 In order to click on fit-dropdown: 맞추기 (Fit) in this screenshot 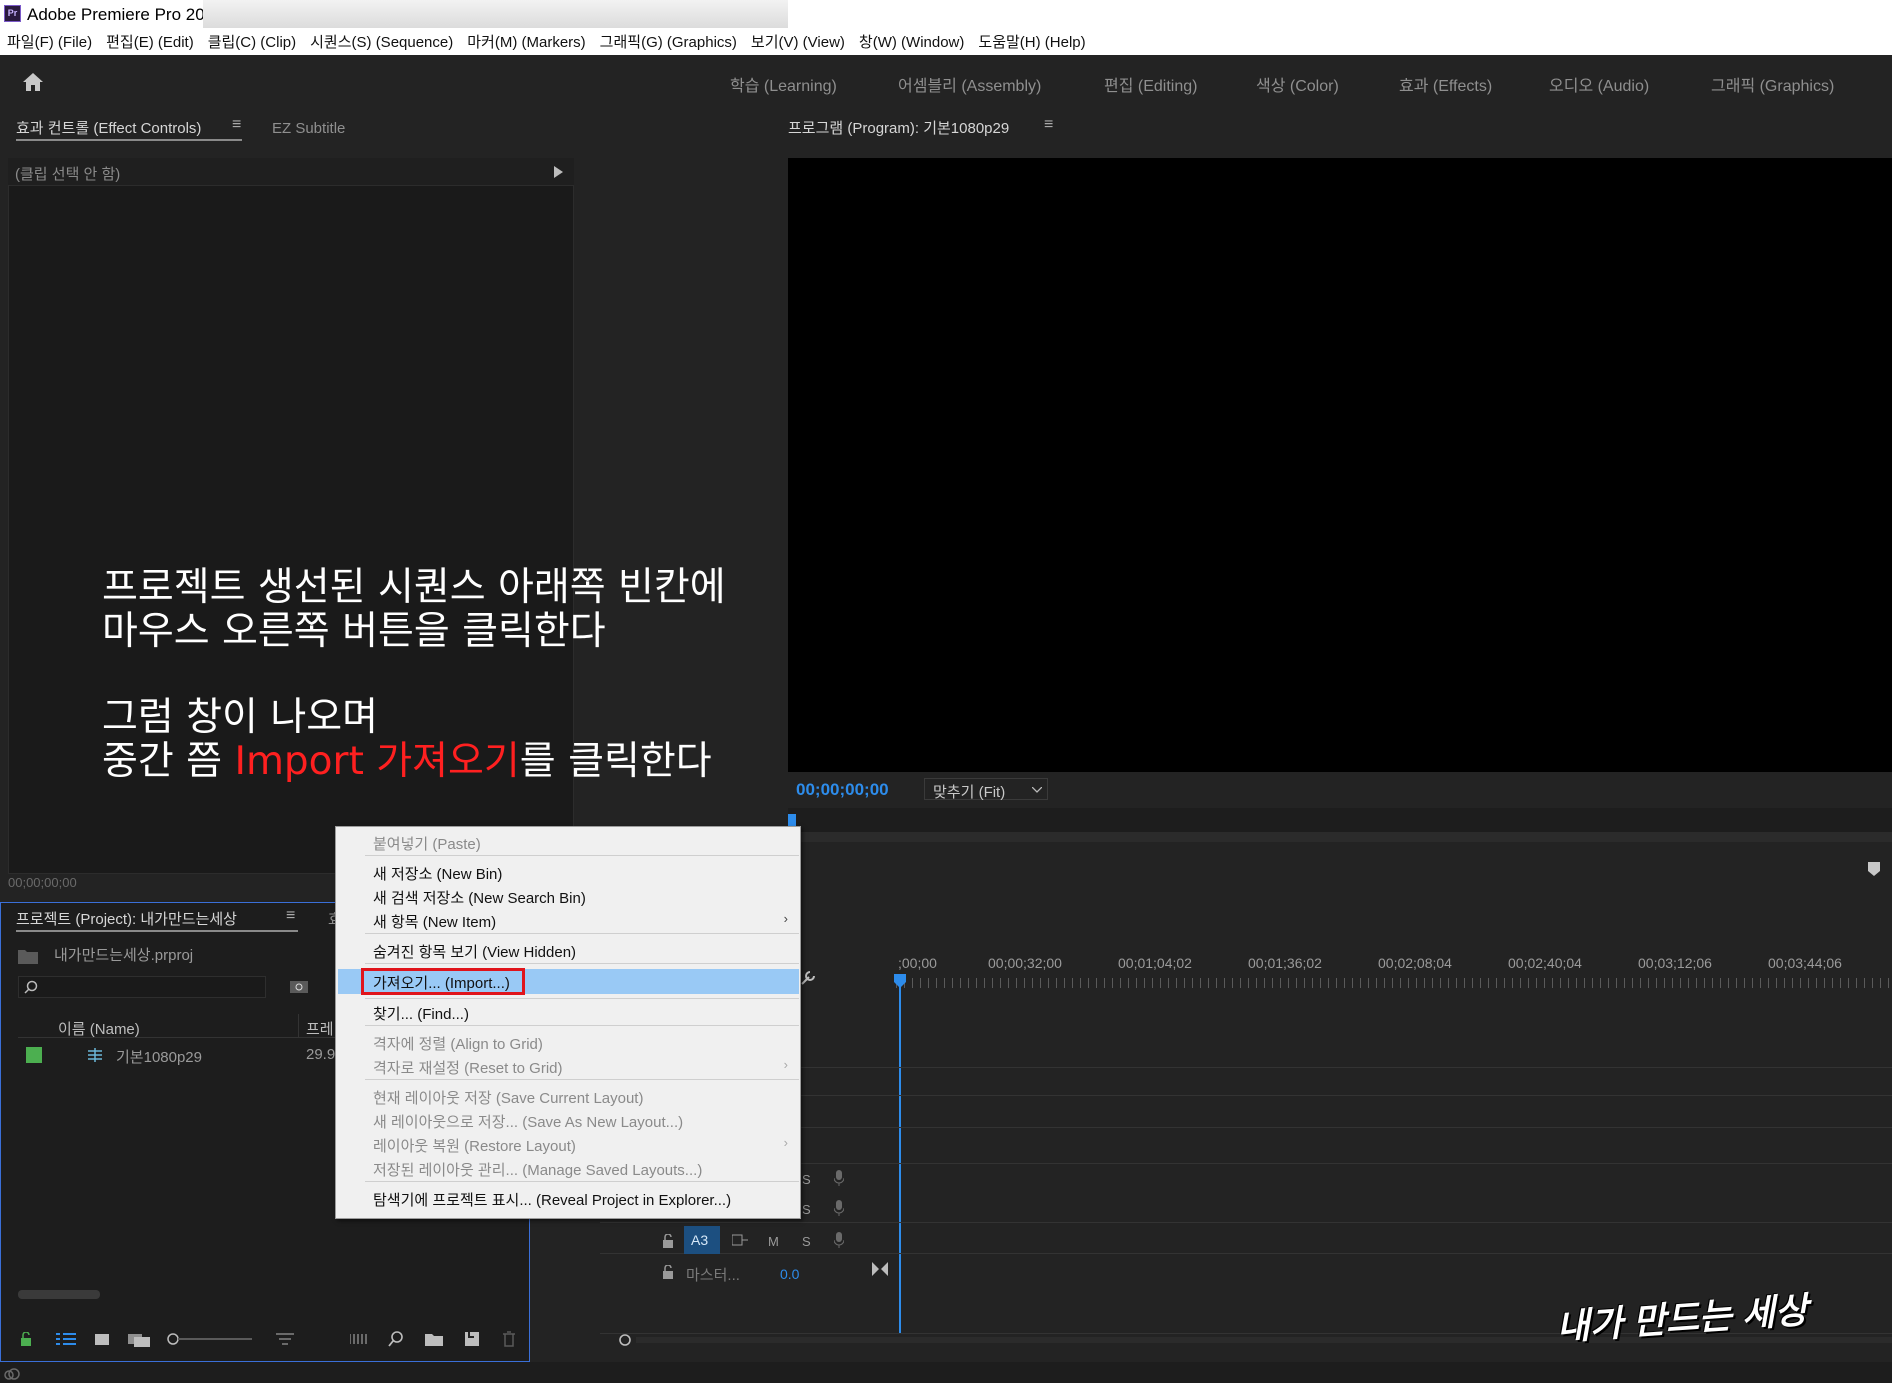, I will do `click(986, 789)`.